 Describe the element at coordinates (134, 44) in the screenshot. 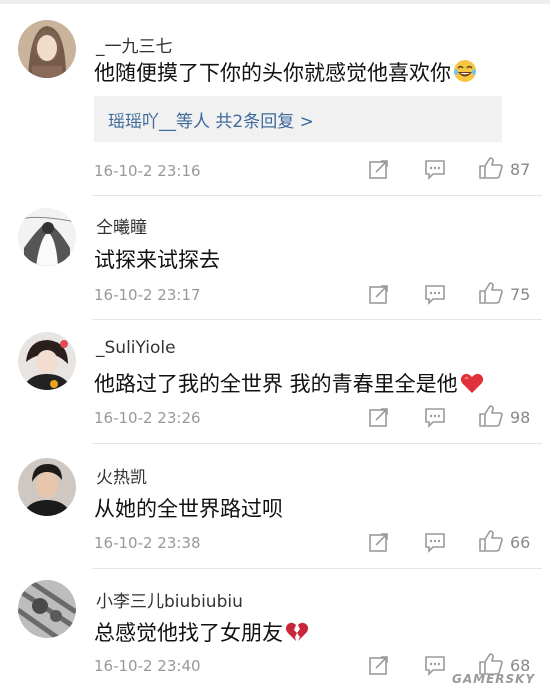

I see `username: _一九三七` at that location.